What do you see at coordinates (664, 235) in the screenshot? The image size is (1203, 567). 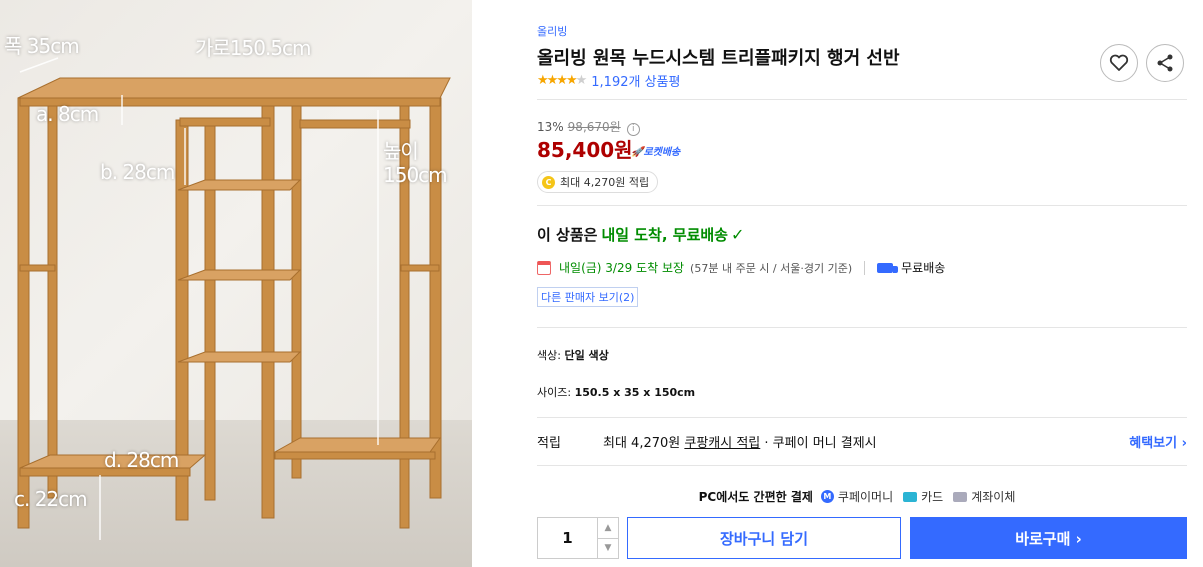 I see `arrival-green: 내일 도착, 무료배송` at bounding box center [664, 235].